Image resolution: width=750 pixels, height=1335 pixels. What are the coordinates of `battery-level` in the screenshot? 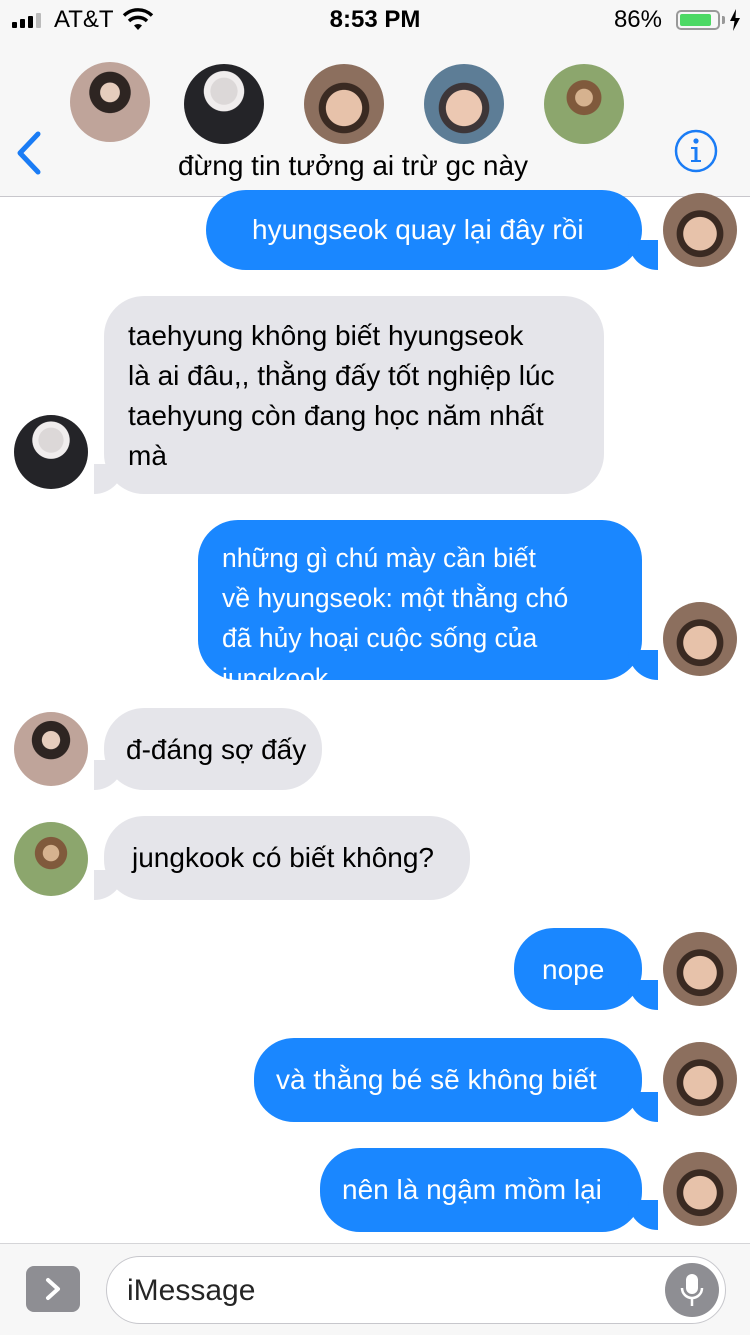 It's located at (695, 20).